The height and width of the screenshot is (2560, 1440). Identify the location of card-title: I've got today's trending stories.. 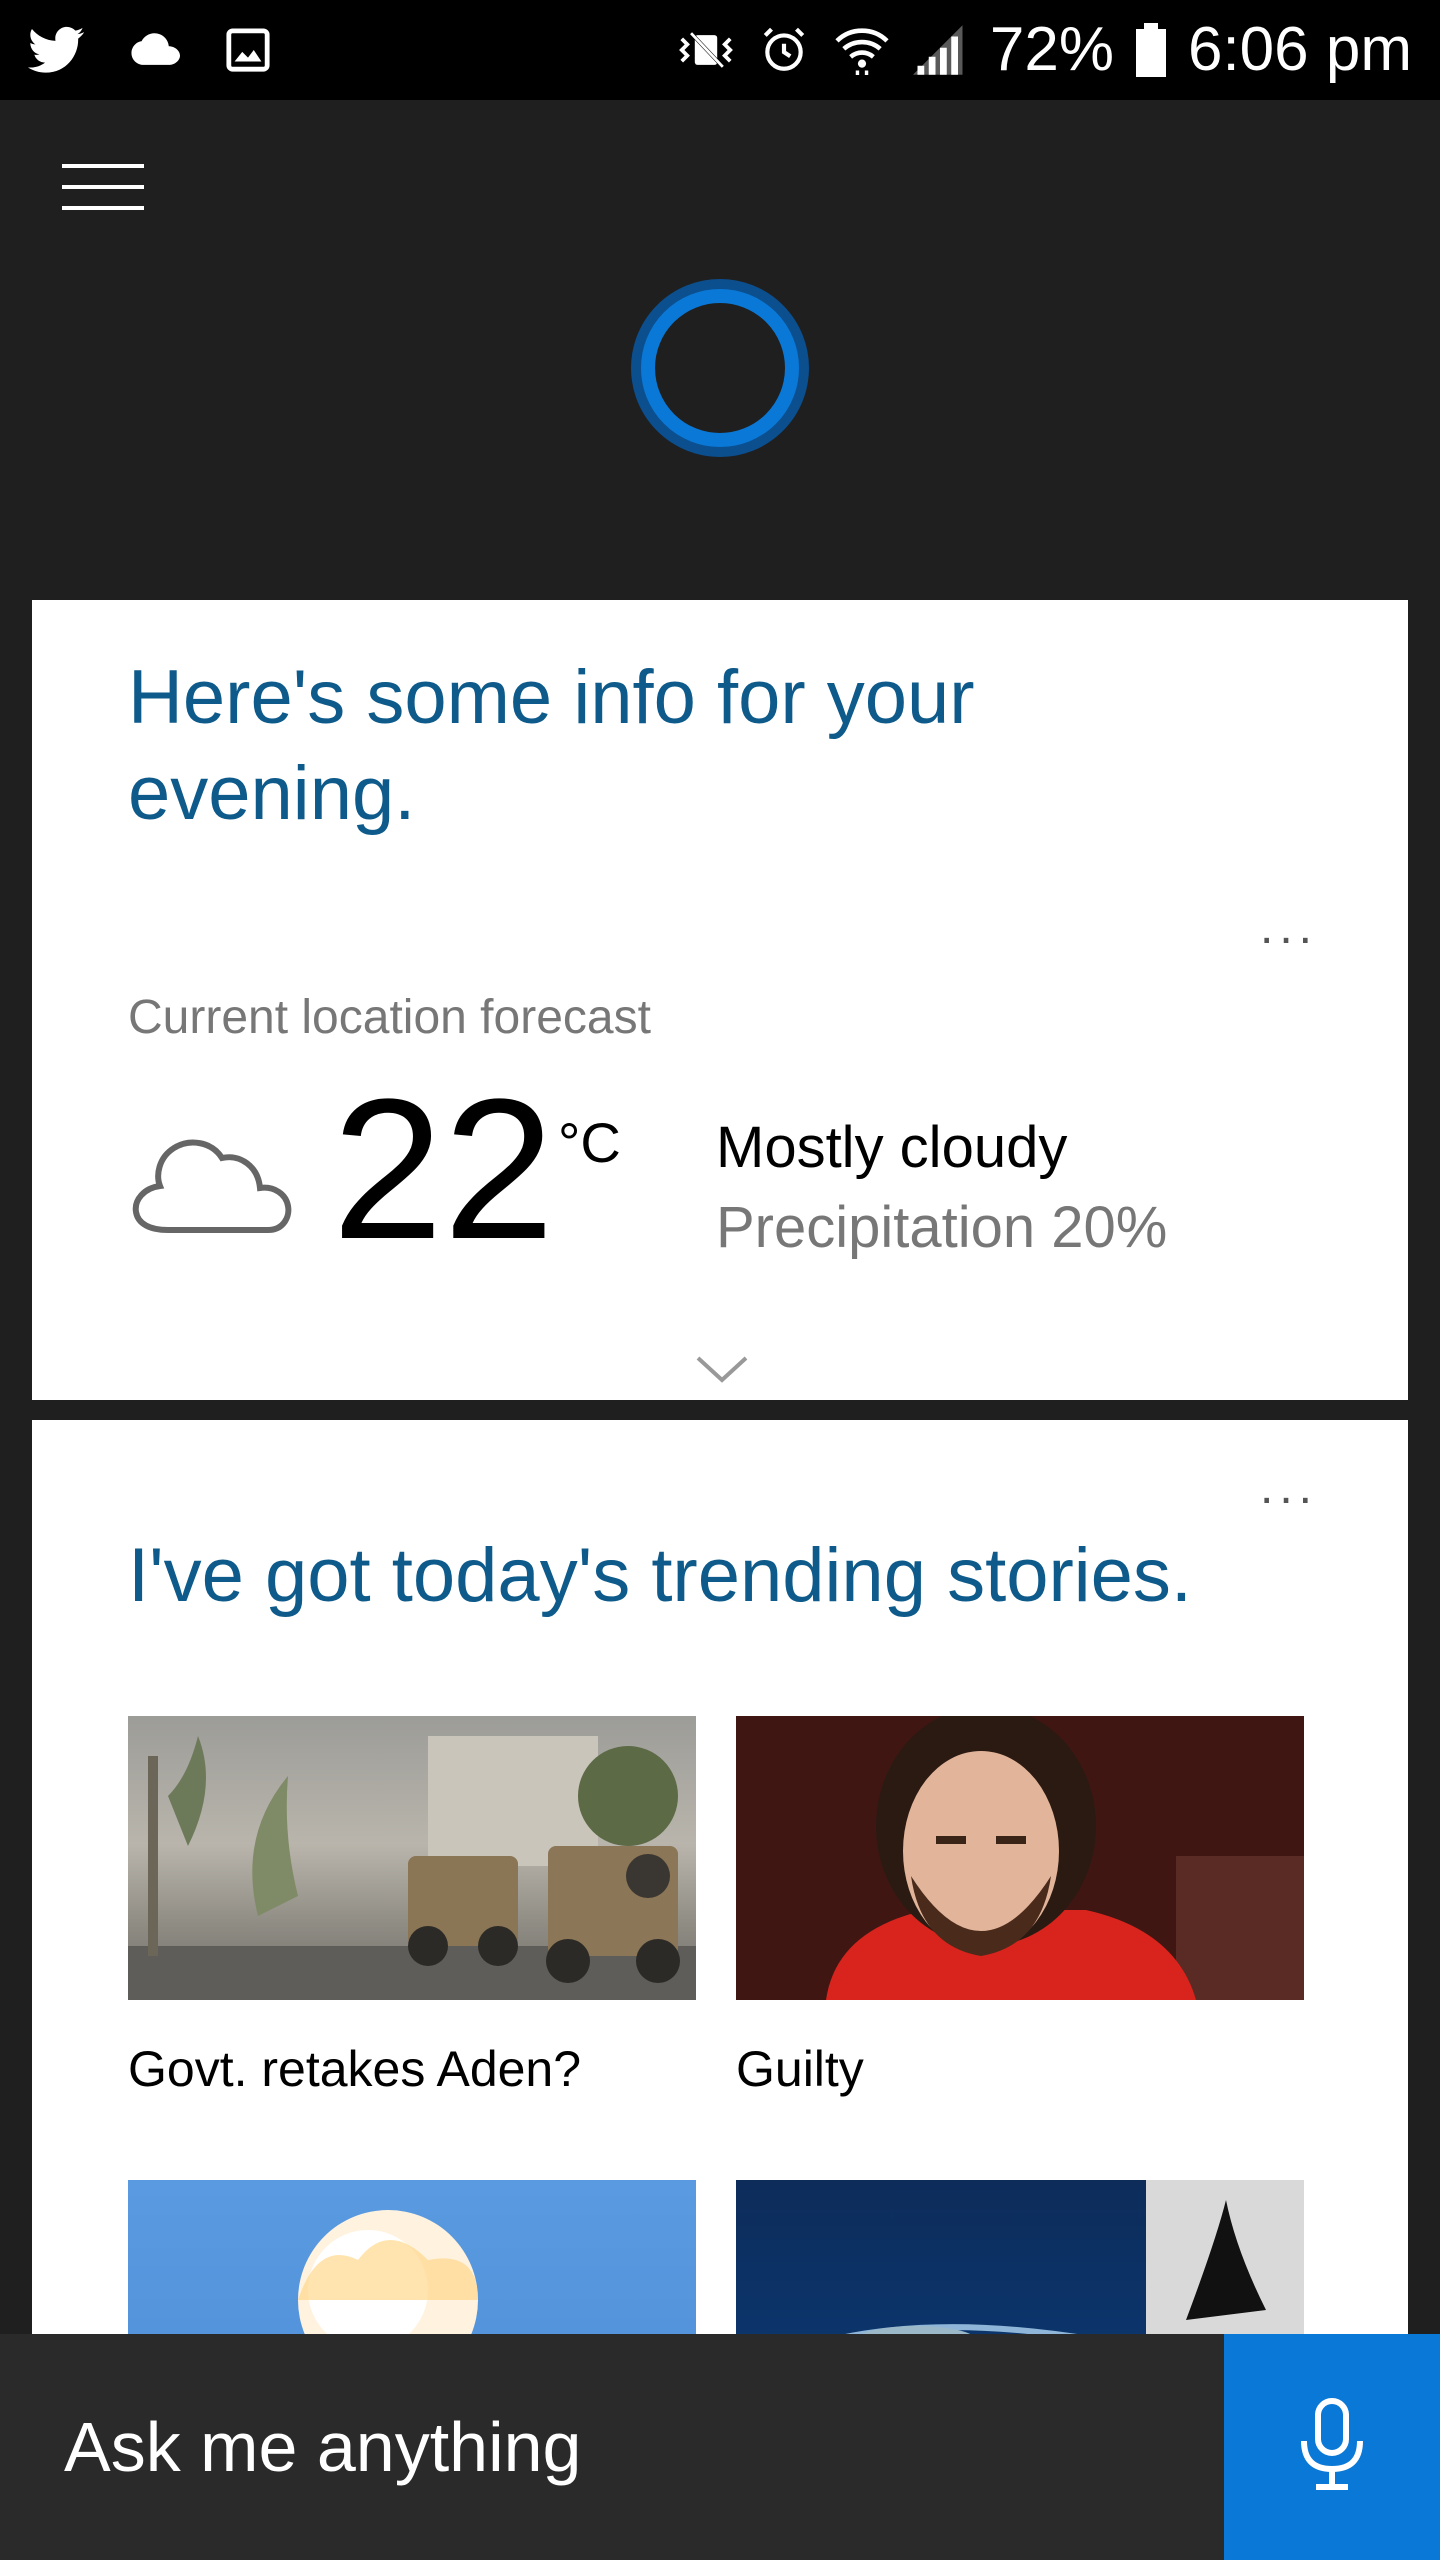
(660, 1575).